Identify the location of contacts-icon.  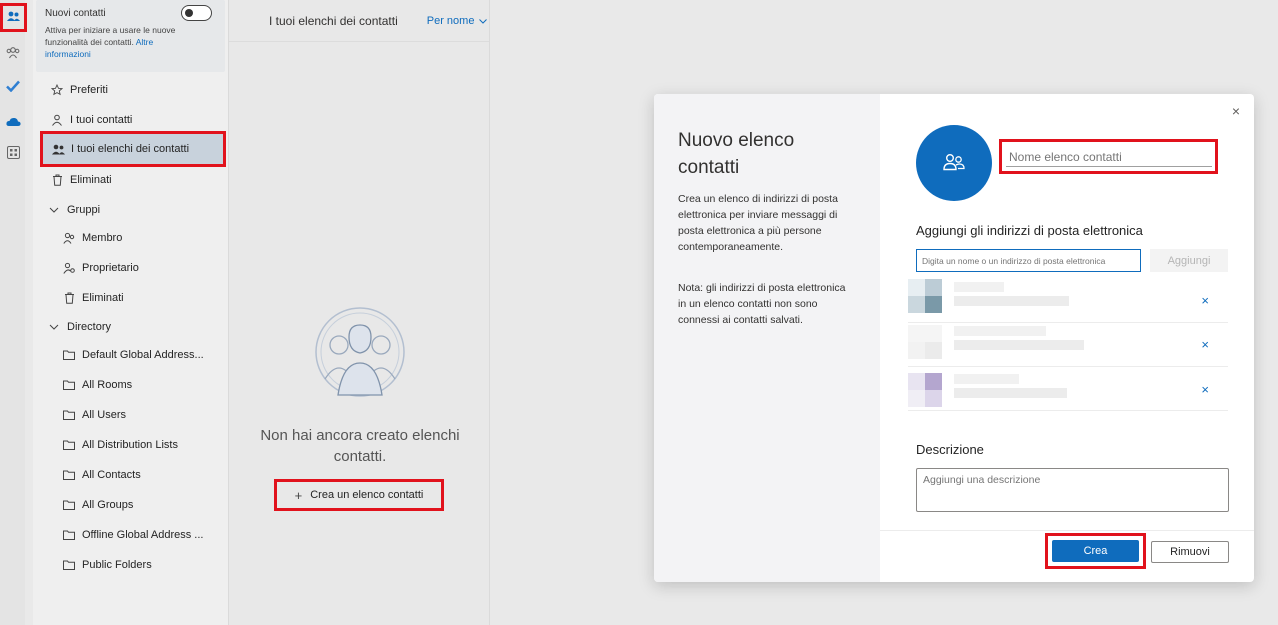
(13, 18).